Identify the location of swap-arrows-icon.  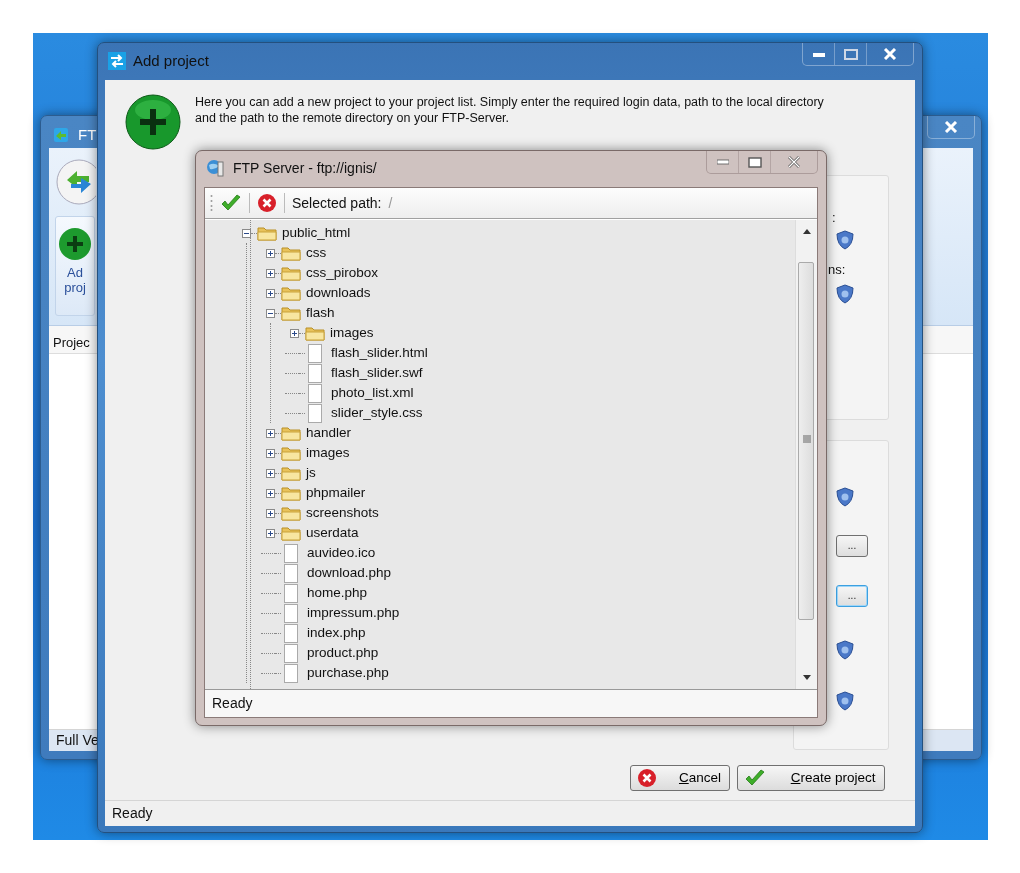
(117, 61).